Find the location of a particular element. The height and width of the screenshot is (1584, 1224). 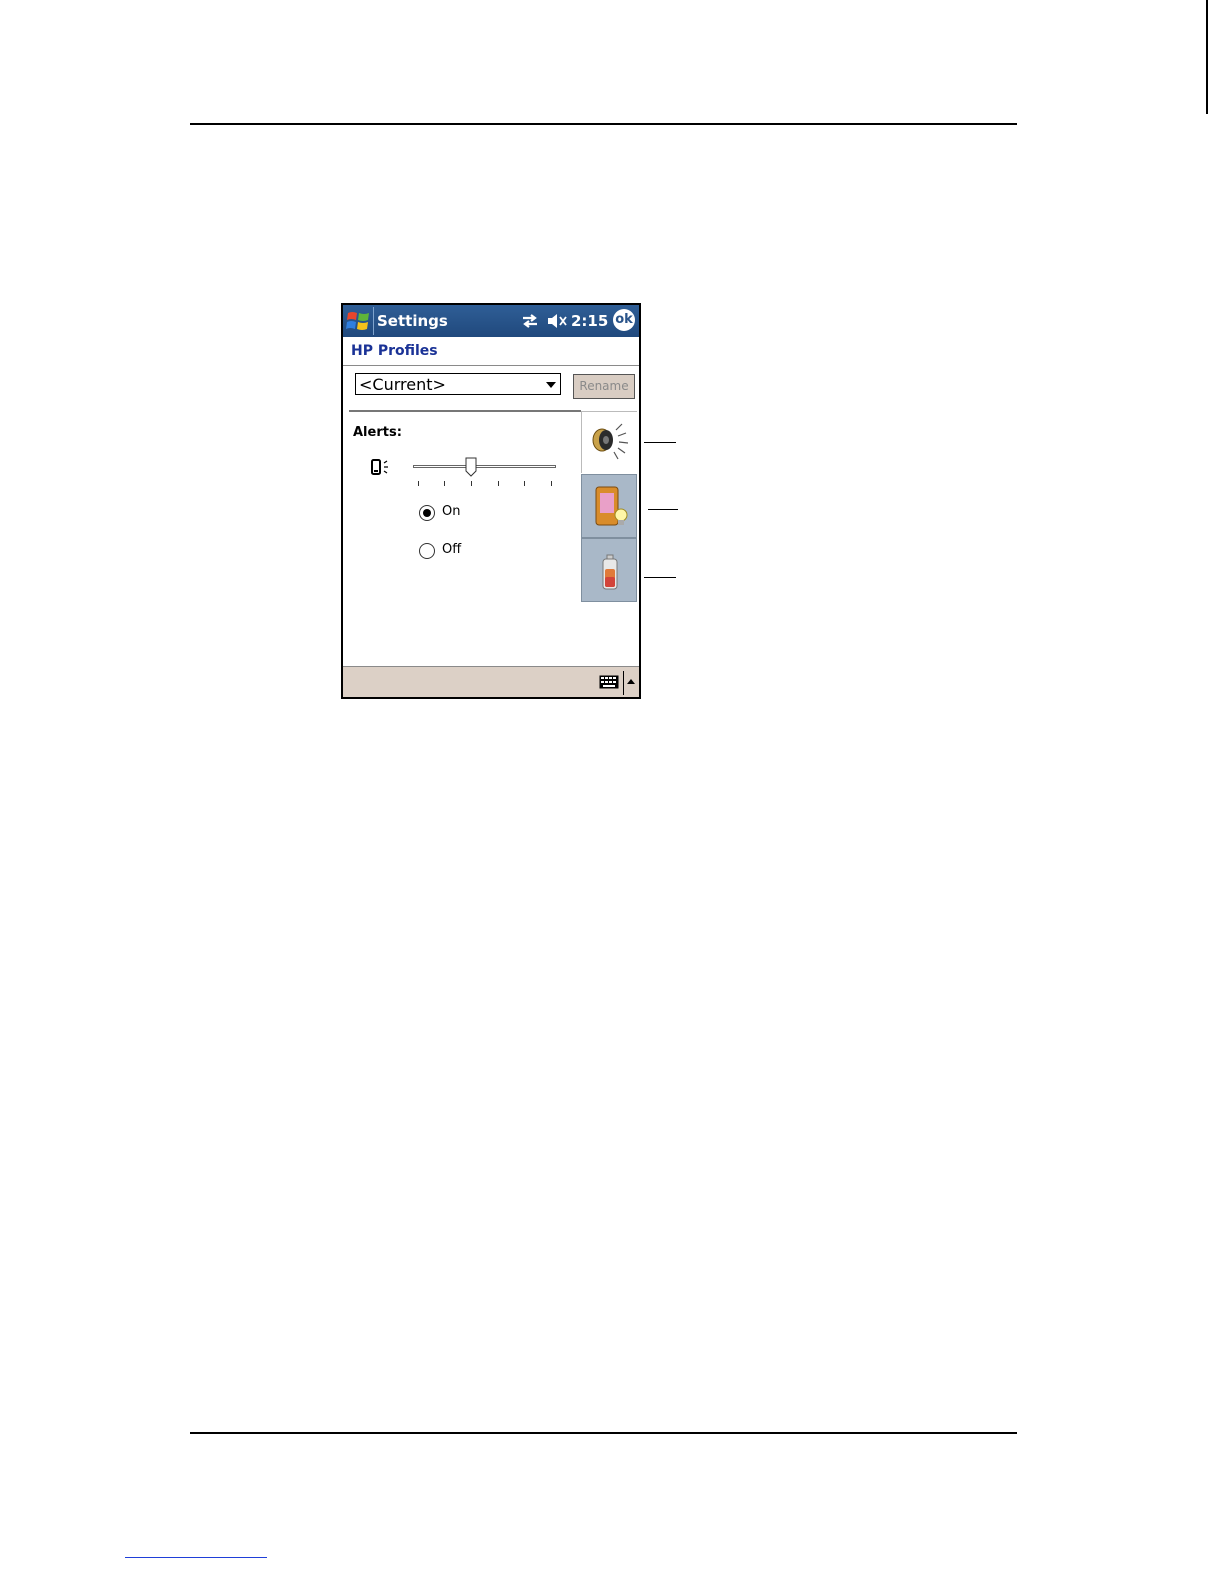

chevron-down-icon is located at coordinates (551, 385).